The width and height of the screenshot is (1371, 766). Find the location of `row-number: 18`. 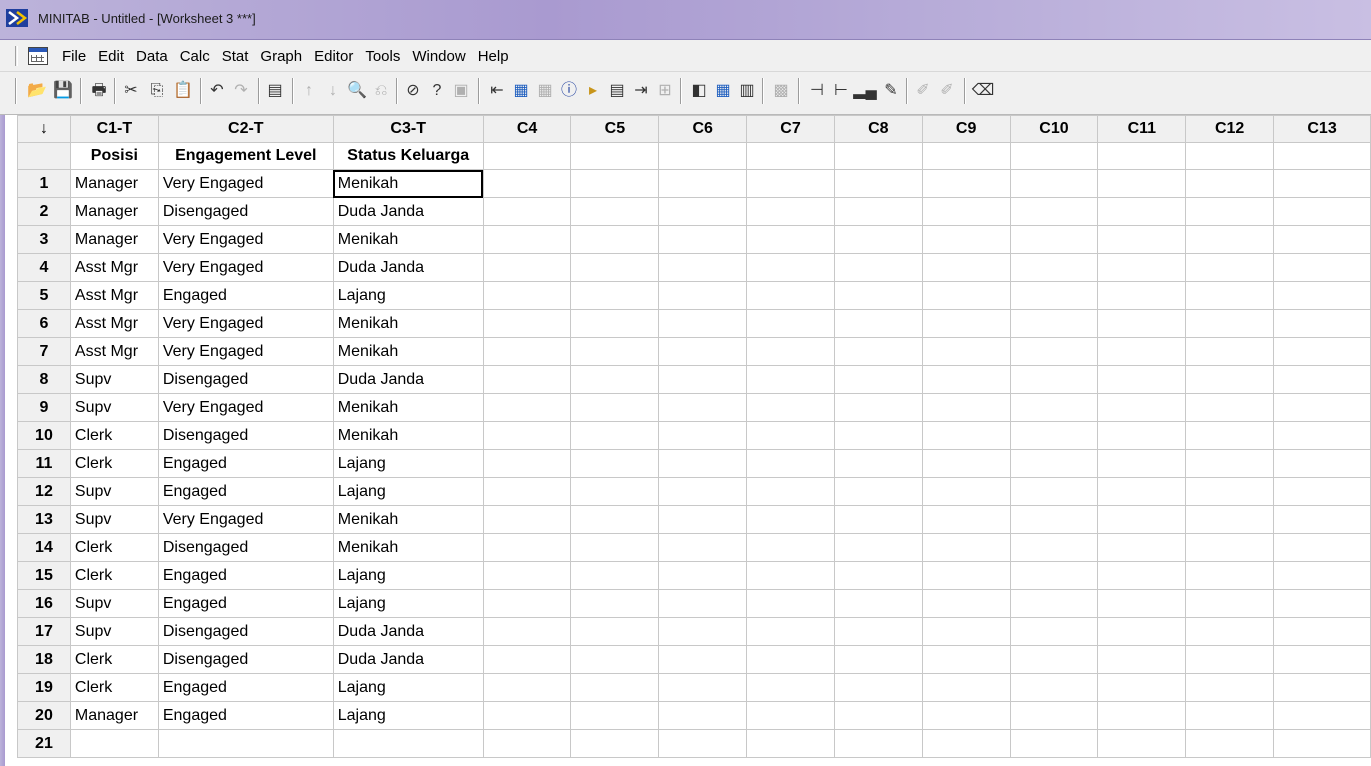

row-number: 18 is located at coordinates (44, 659).